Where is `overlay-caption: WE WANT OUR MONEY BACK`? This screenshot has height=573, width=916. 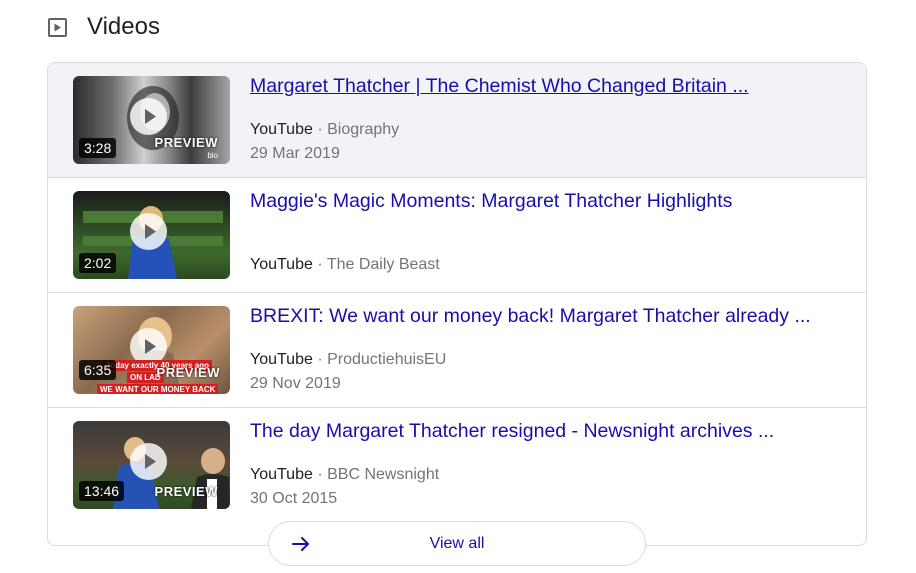
overlay-caption: WE WANT OUR MONEY BACK is located at coordinates (158, 389).